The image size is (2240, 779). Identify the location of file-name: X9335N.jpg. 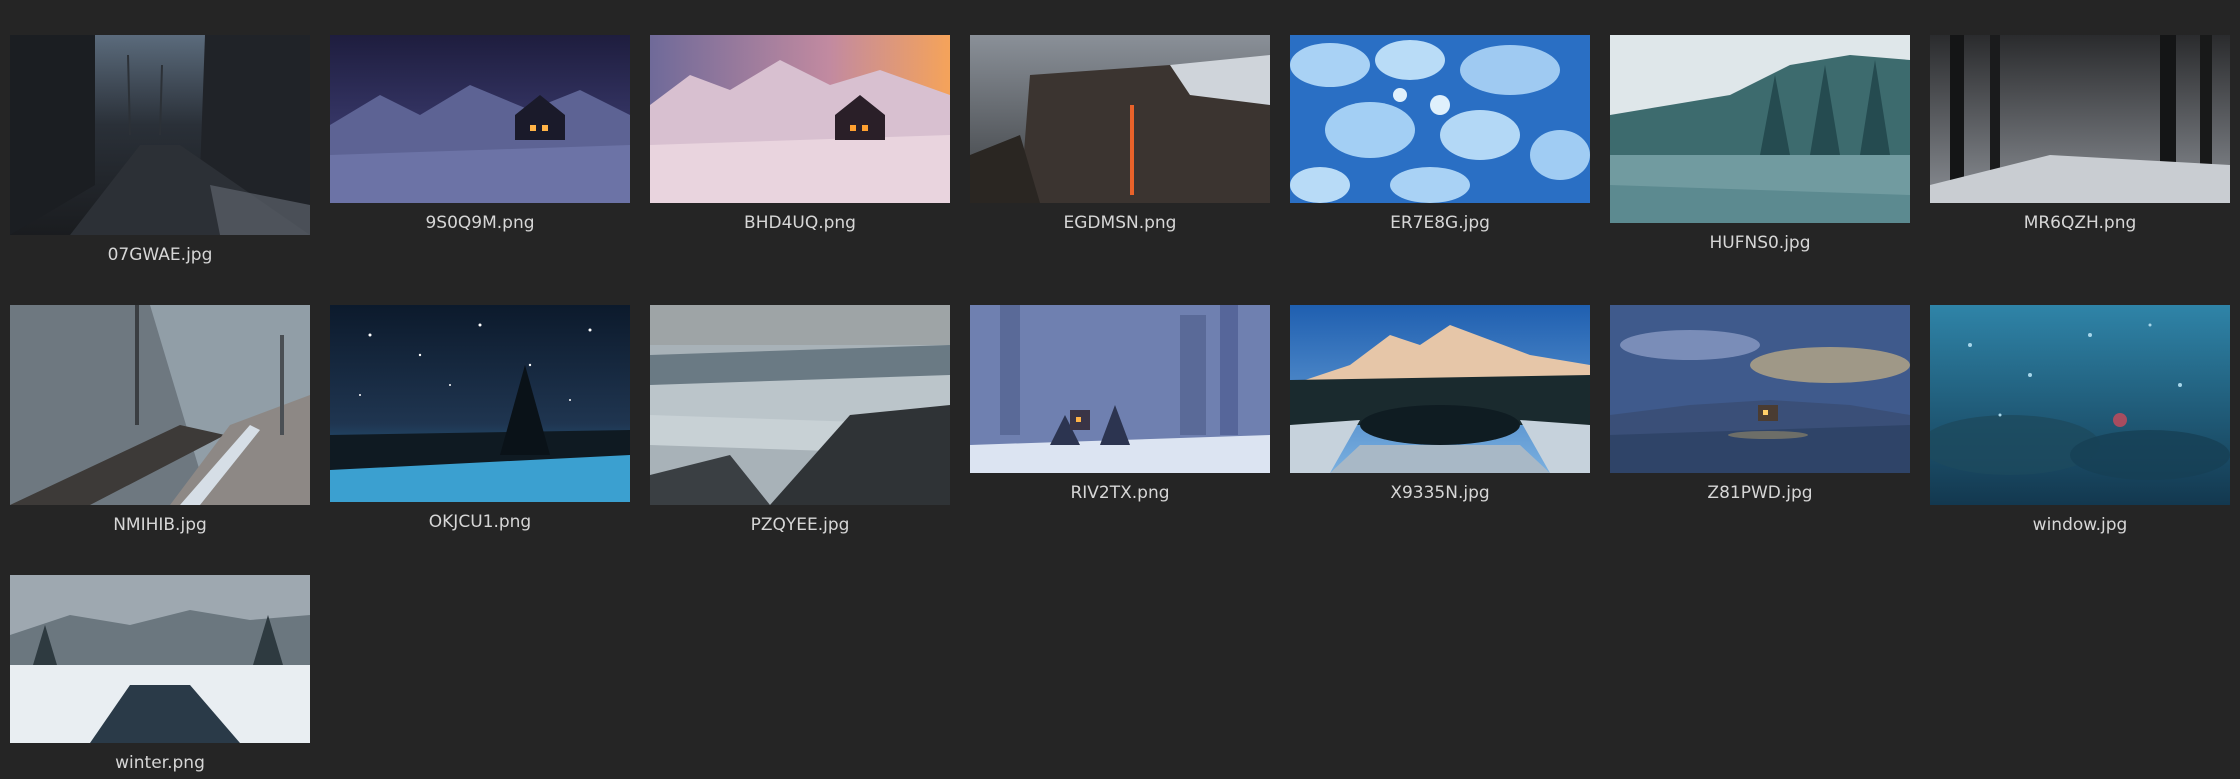
(1440, 493).